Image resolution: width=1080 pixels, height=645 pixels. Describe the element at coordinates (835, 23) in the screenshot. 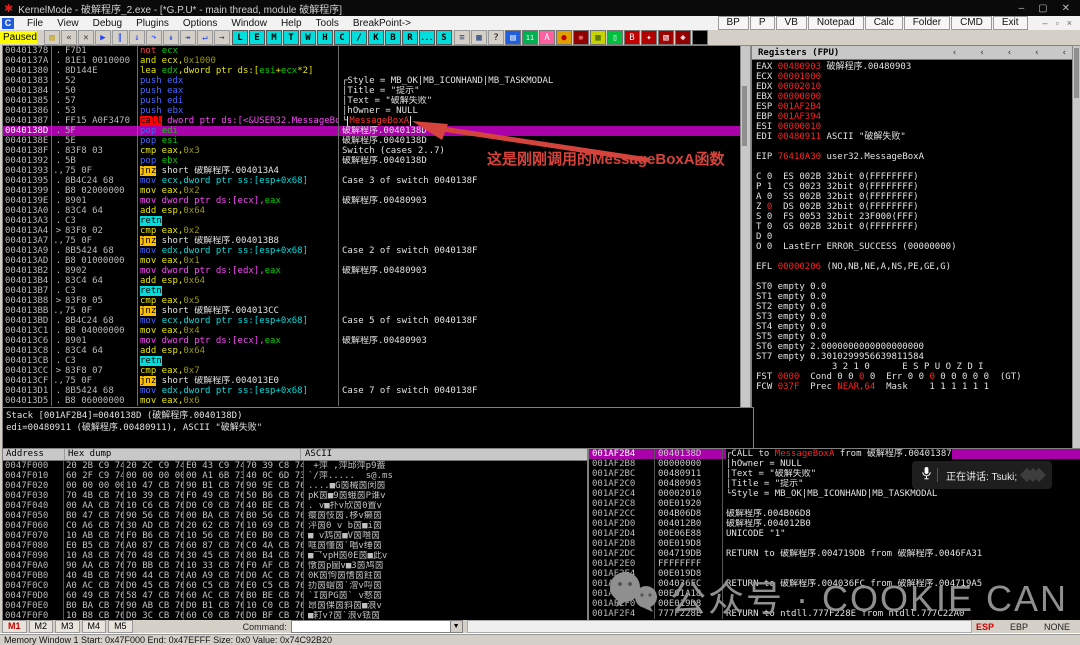

I see `menu-button-notepad: Notepad` at that location.